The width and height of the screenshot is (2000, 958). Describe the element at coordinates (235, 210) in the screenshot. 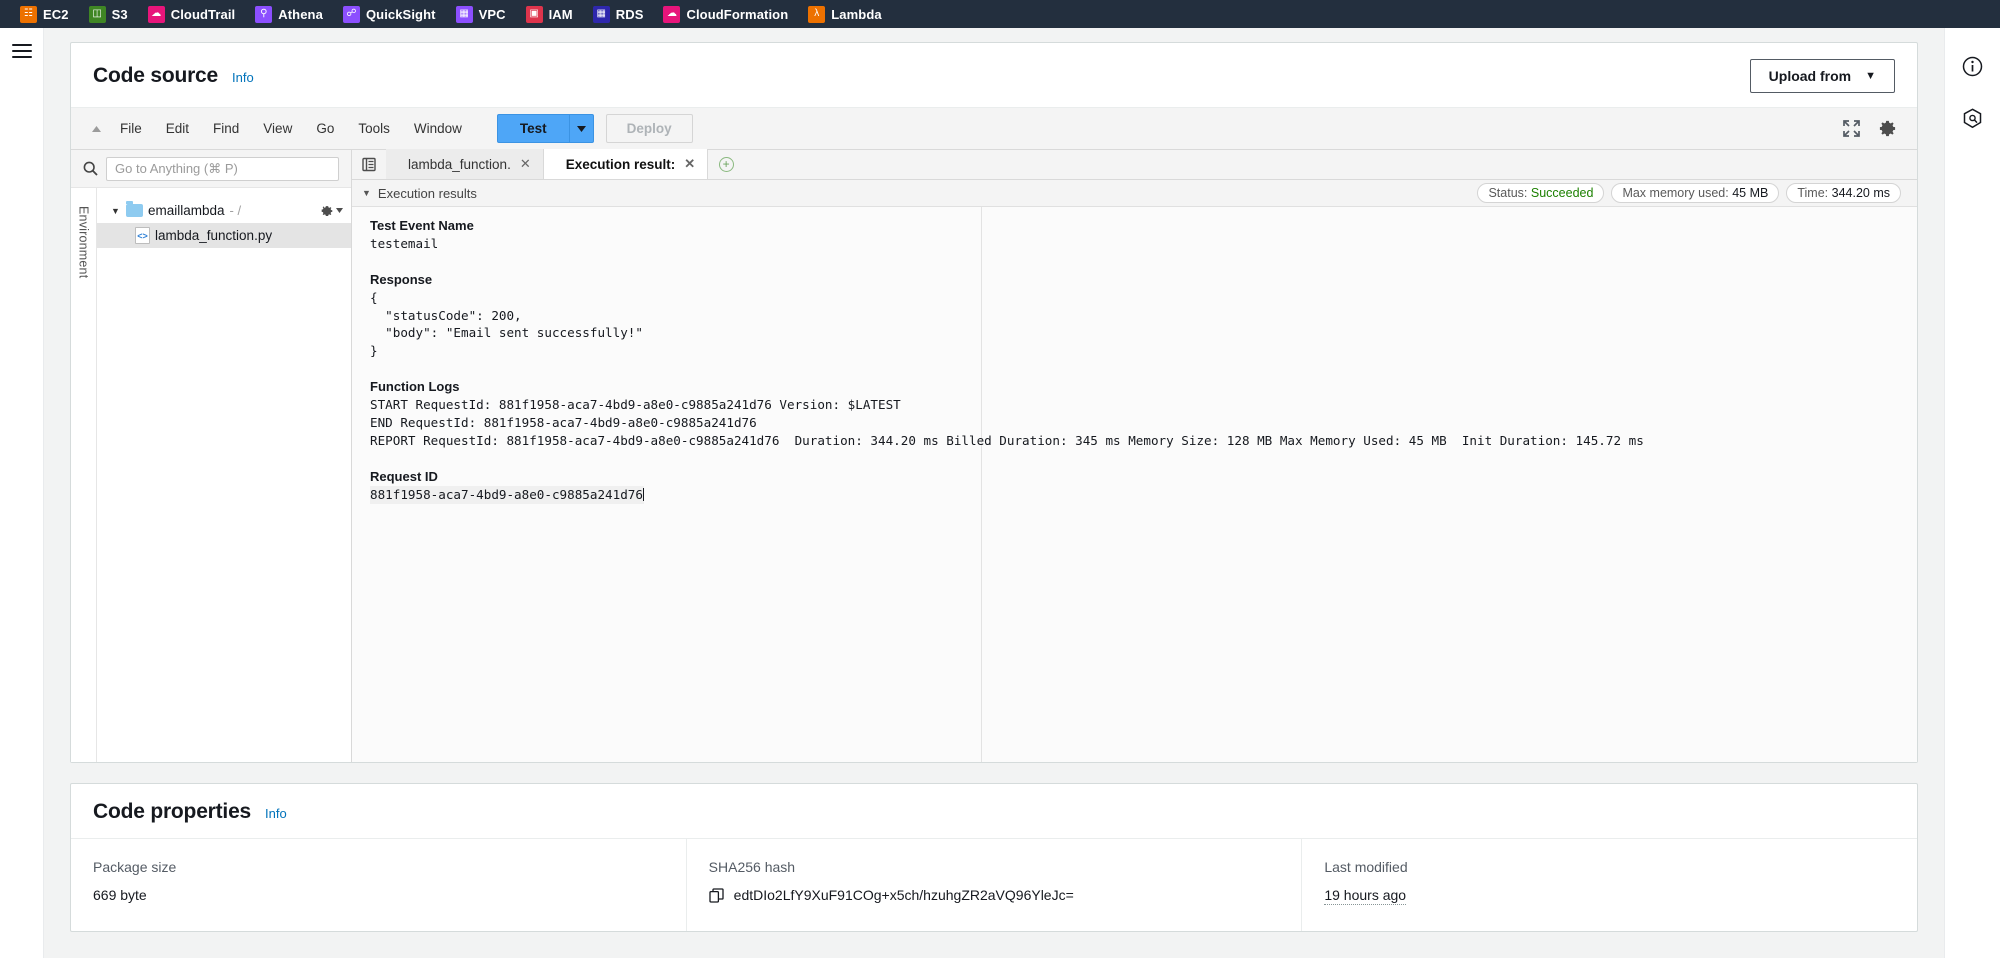

I see `folder-path: - /` at that location.